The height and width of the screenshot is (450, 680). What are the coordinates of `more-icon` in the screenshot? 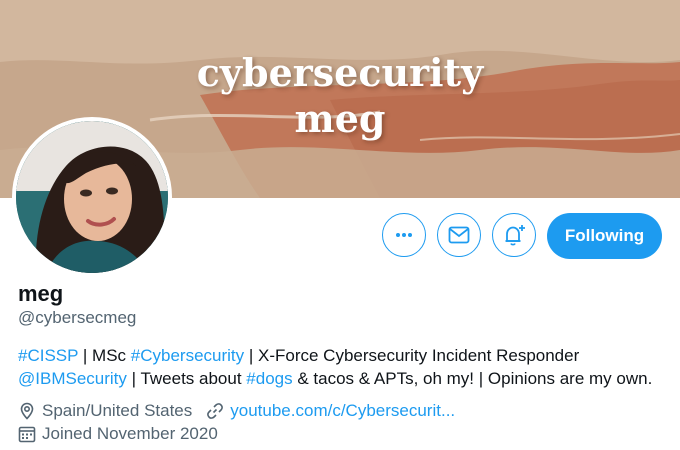 It's located at (404, 235).